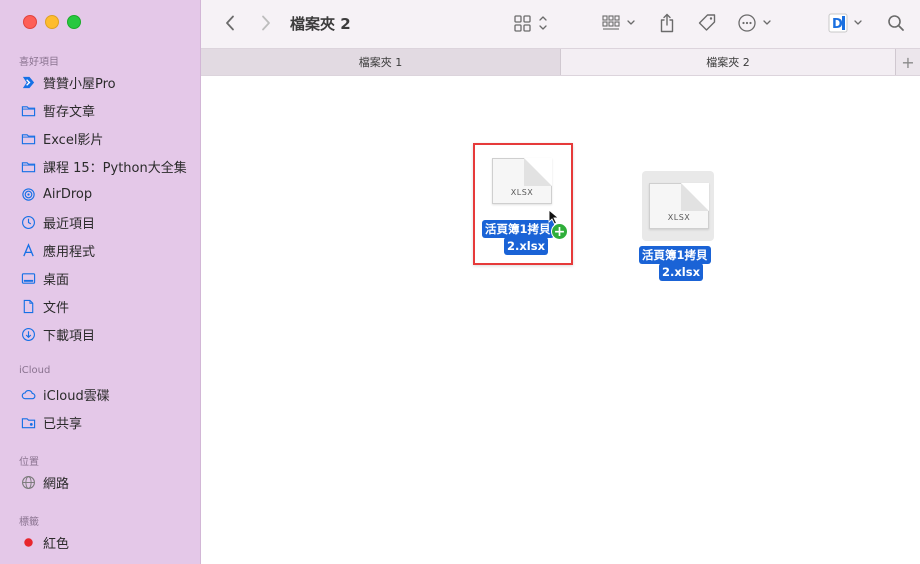  What do you see at coordinates (108, 542) in the screenshot?
I see `sidebar-item-tag-red: 紅色` at bounding box center [108, 542].